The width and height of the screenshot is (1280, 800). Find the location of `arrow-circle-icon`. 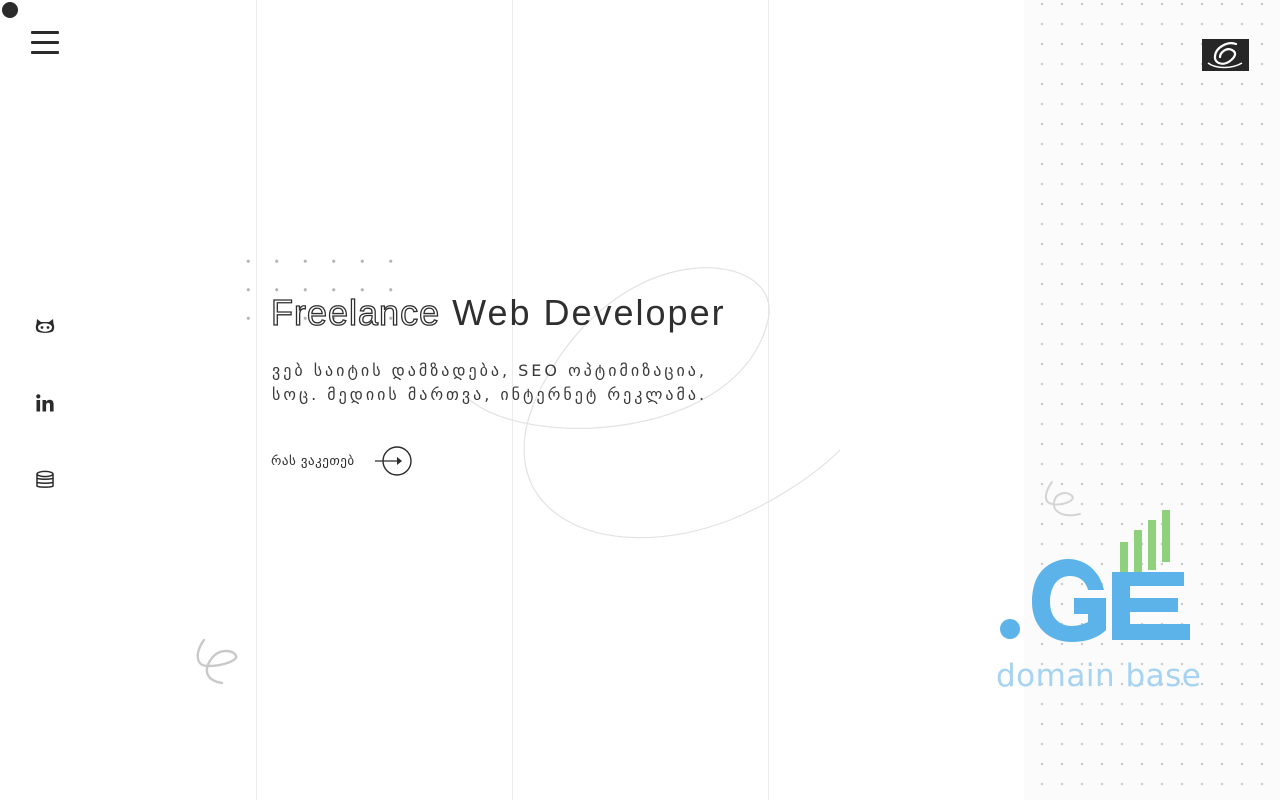

arrow-circle-icon is located at coordinates (393, 461).